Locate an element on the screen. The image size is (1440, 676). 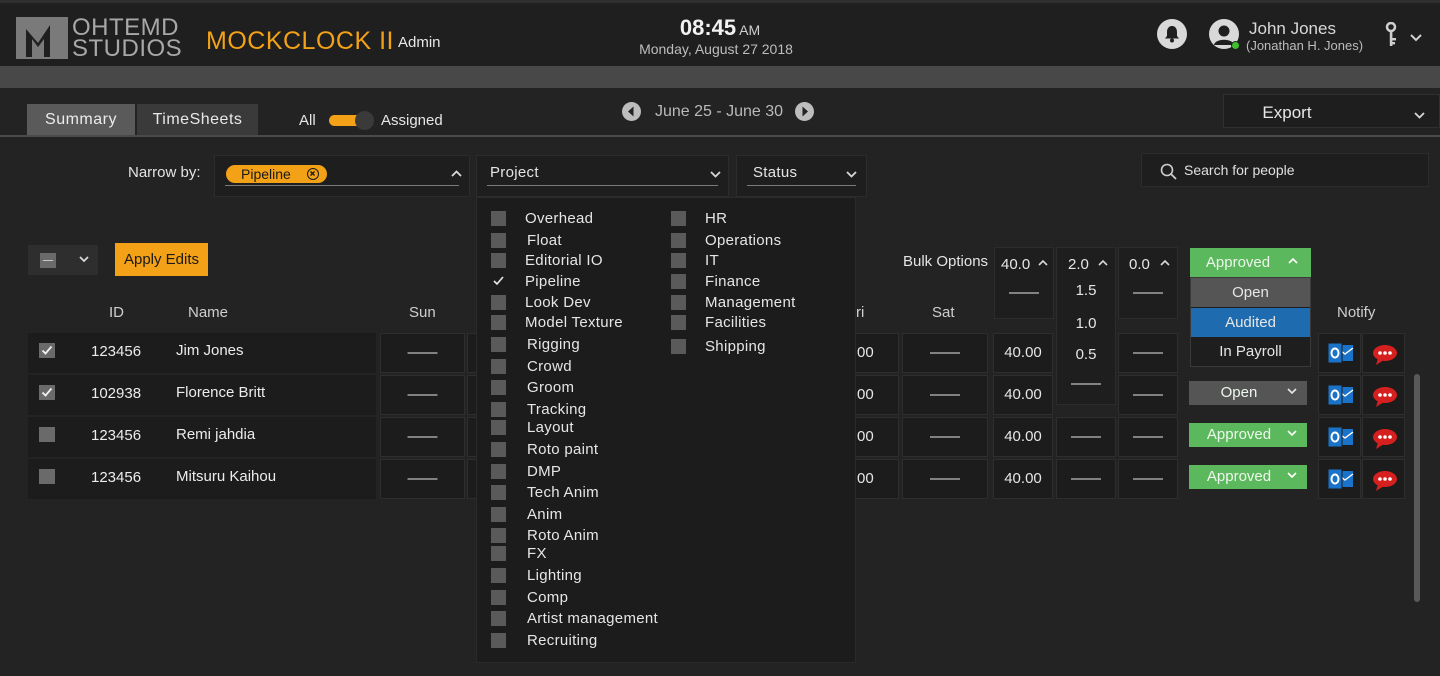
bulk-dt-option: —— is located at coordinates (1148, 292).